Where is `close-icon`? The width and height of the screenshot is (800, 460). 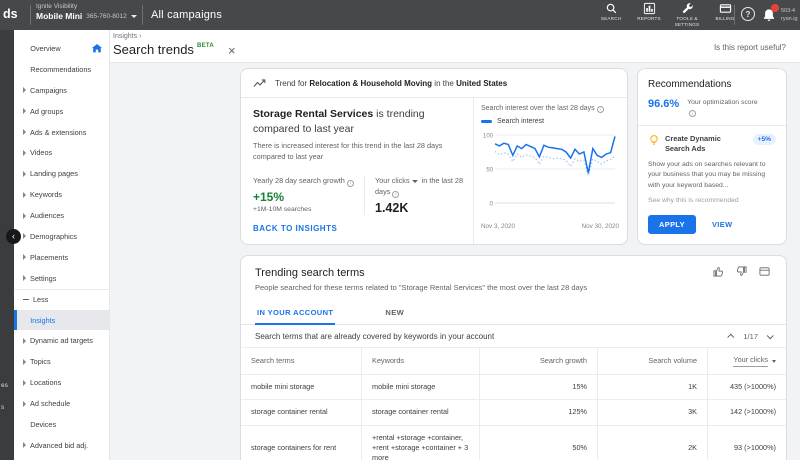
close-icon is located at coordinates (232, 51).